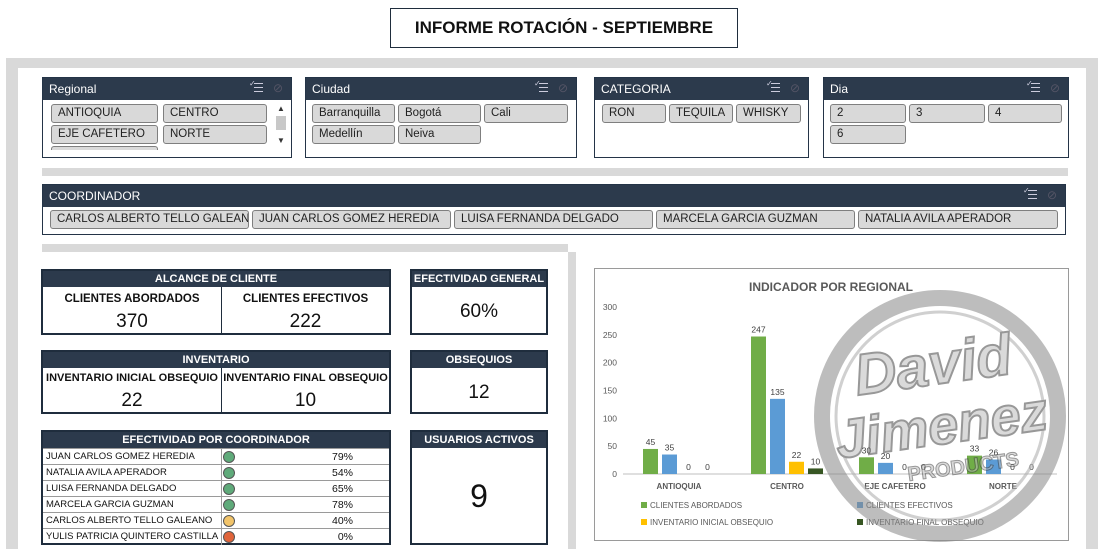 Image resolution: width=1104 pixels, height=549 pixels. I want to click on table-row: LUISA FERNANDA DELGADO 65%, so click(216, 488).